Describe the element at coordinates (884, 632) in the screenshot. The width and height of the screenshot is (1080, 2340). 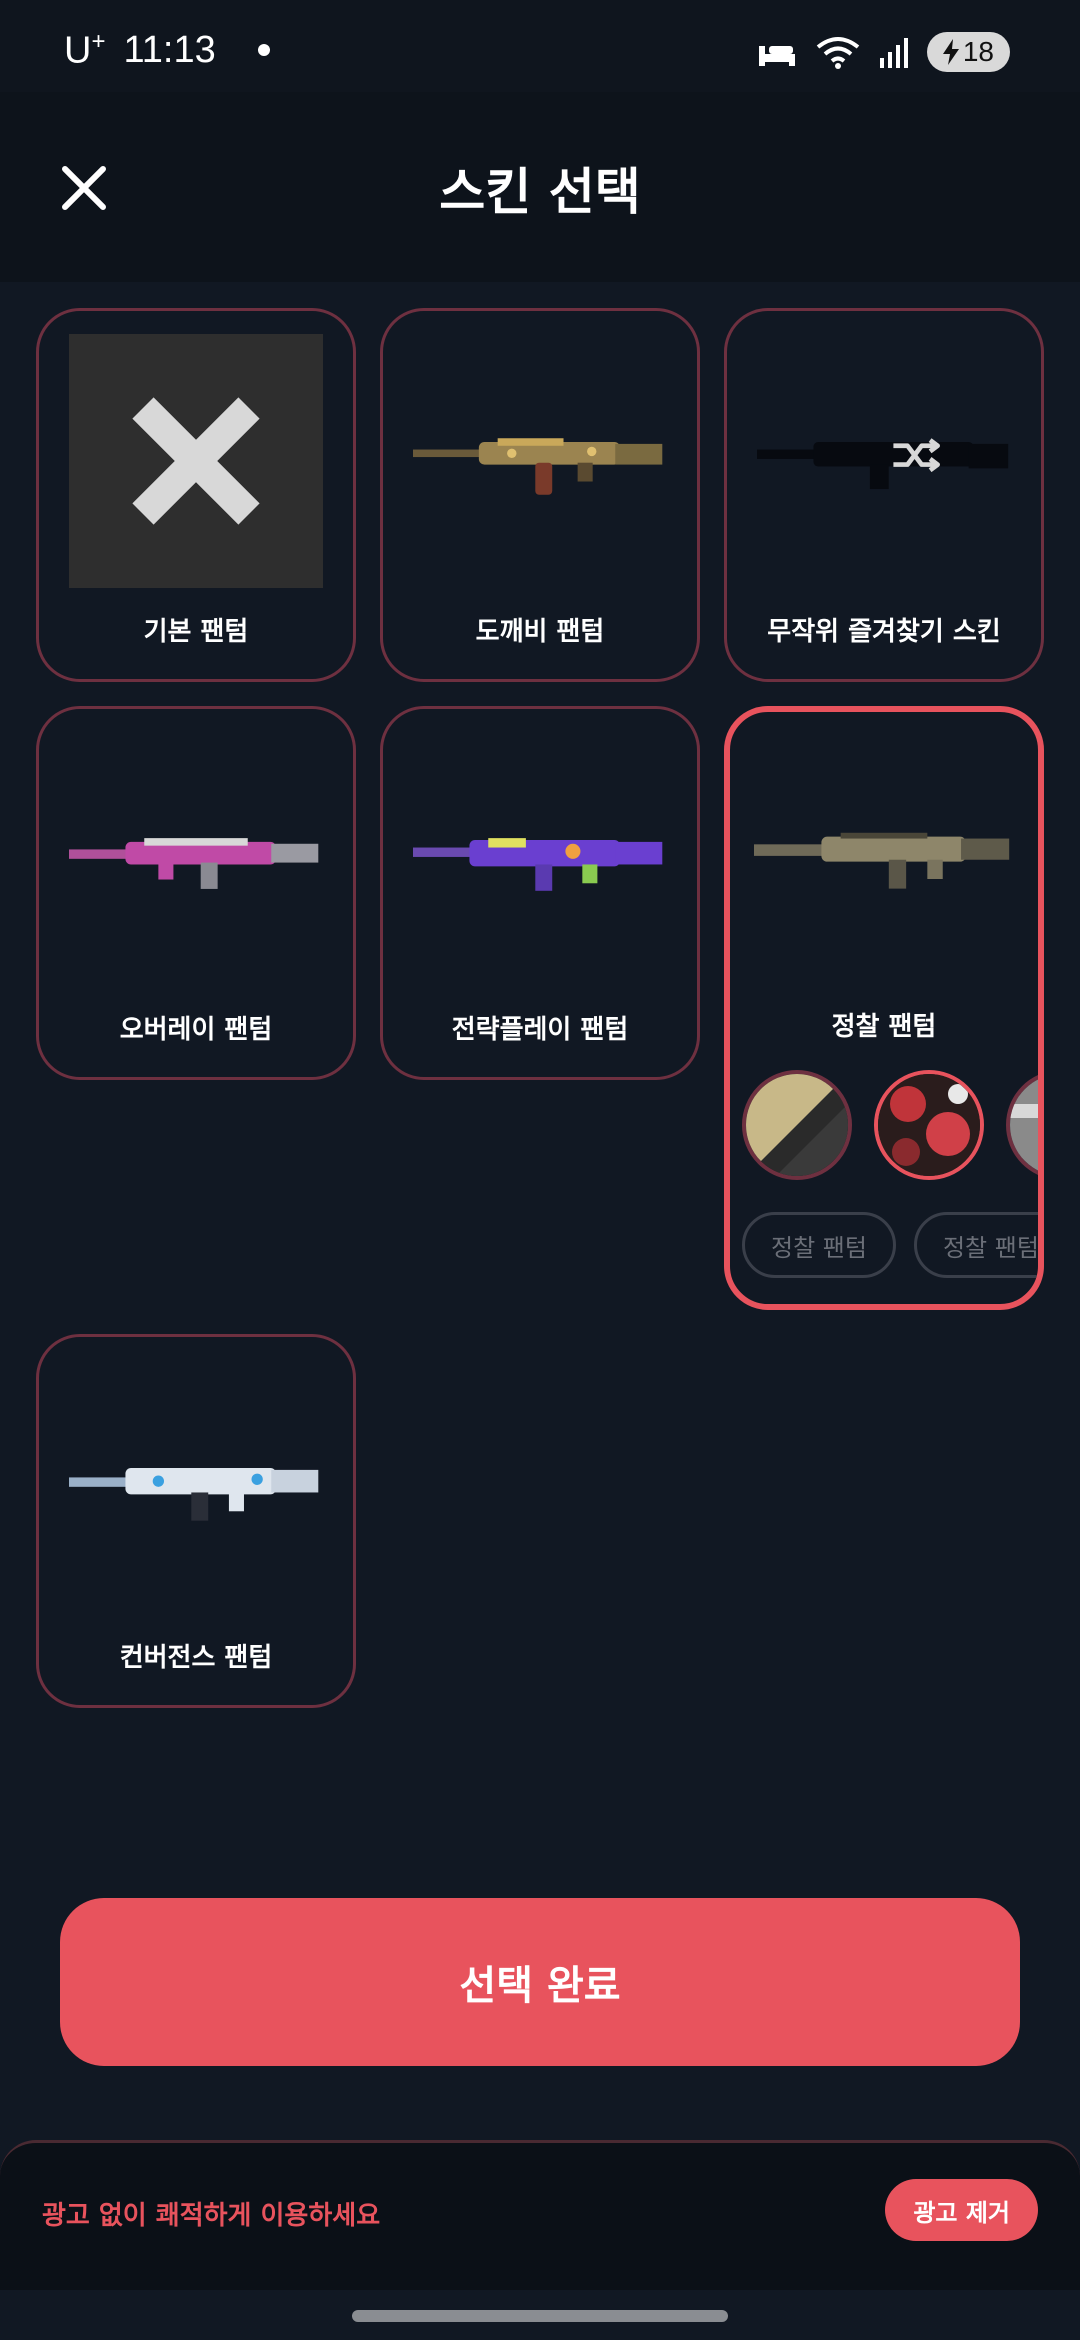
I see `skin-label: 무작위 즐겨찾기 스킨` at that location.